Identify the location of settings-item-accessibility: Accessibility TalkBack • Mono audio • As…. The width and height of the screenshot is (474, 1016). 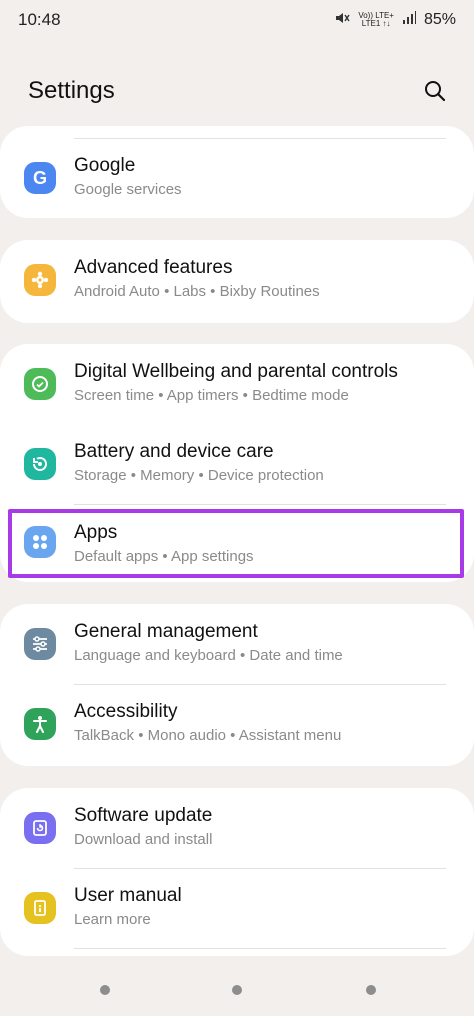
(237, 724).